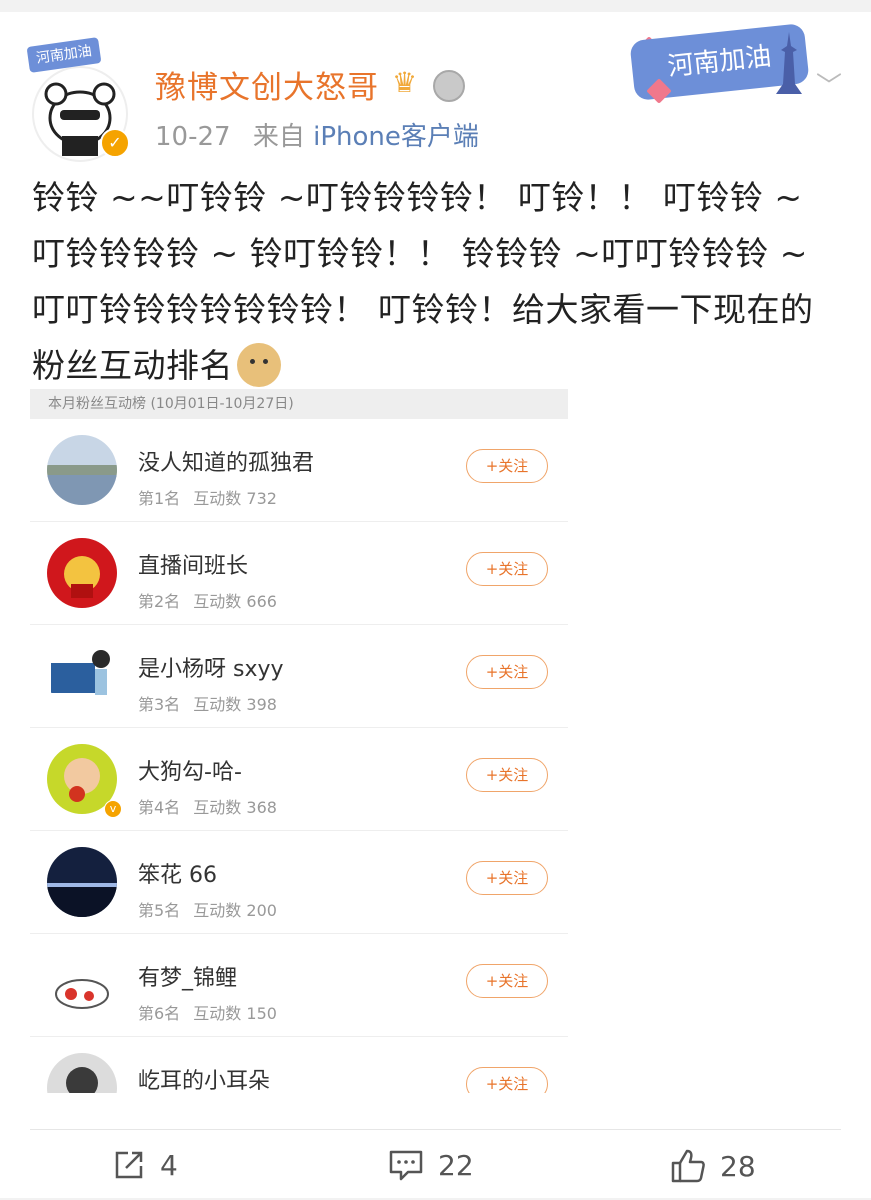 The width and height of the screenshot is (871, 1200). Describe the element at coordinates (207, 1013) in the screenshot. I see `rank-stat: 第6名 互动数 150` at that location.